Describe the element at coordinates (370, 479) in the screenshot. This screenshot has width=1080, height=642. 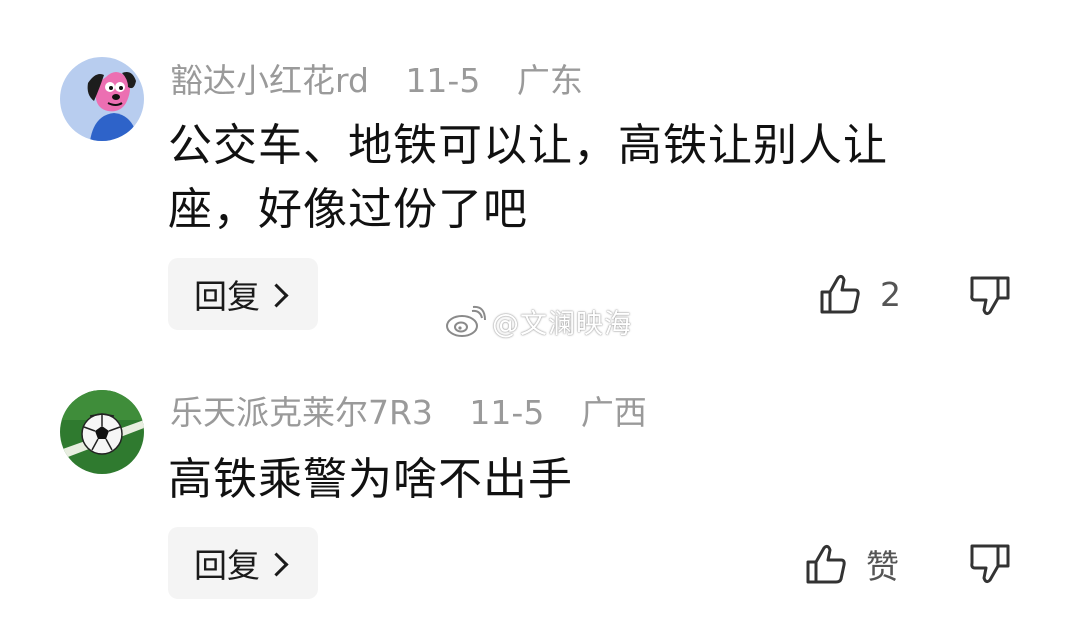
I see `comment-text: 高铁乘警为啥不出手` at that location.